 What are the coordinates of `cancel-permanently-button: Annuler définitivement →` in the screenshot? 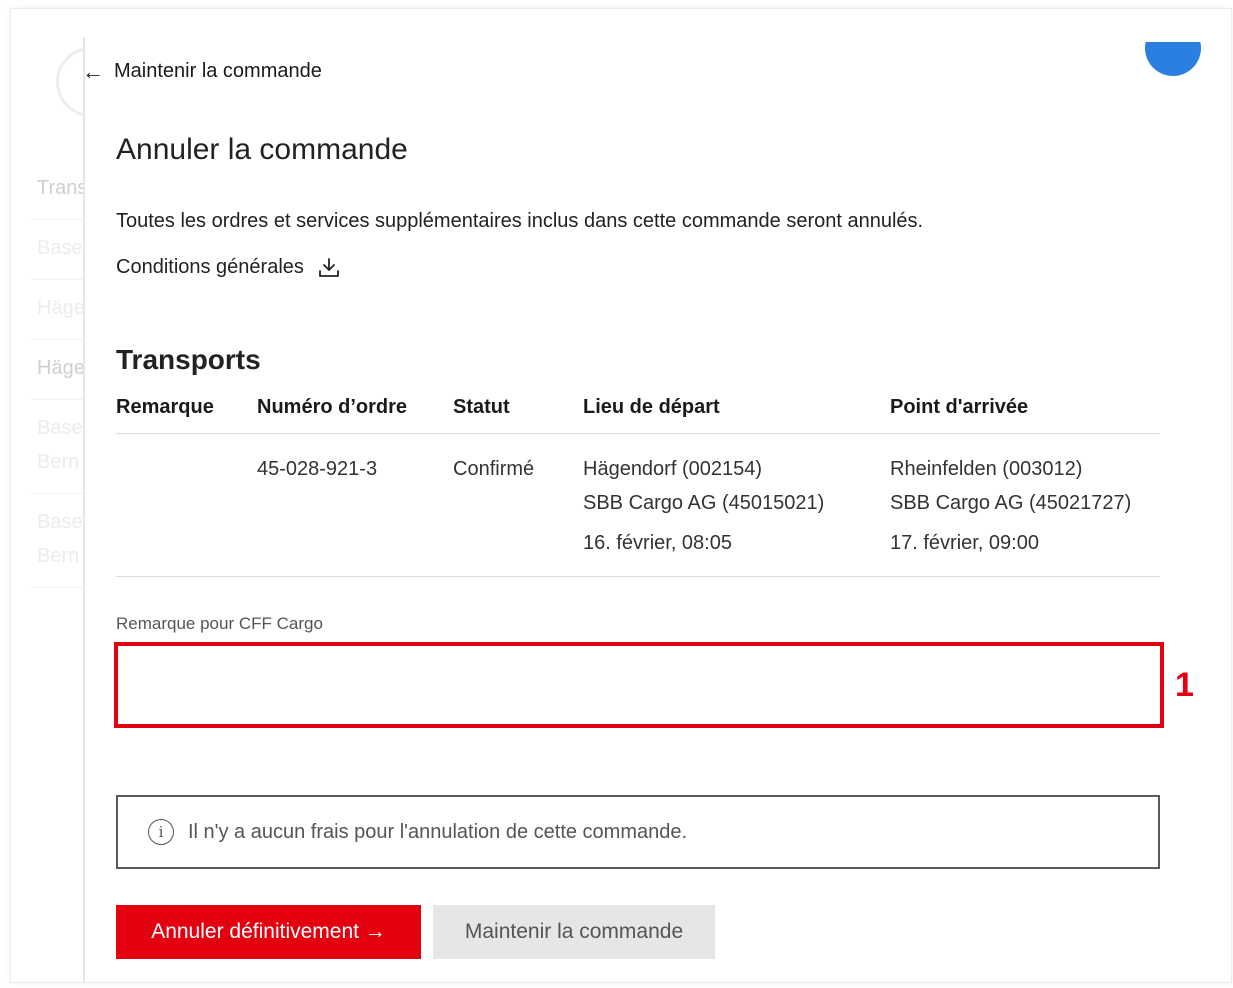 It's located at (268, 932).